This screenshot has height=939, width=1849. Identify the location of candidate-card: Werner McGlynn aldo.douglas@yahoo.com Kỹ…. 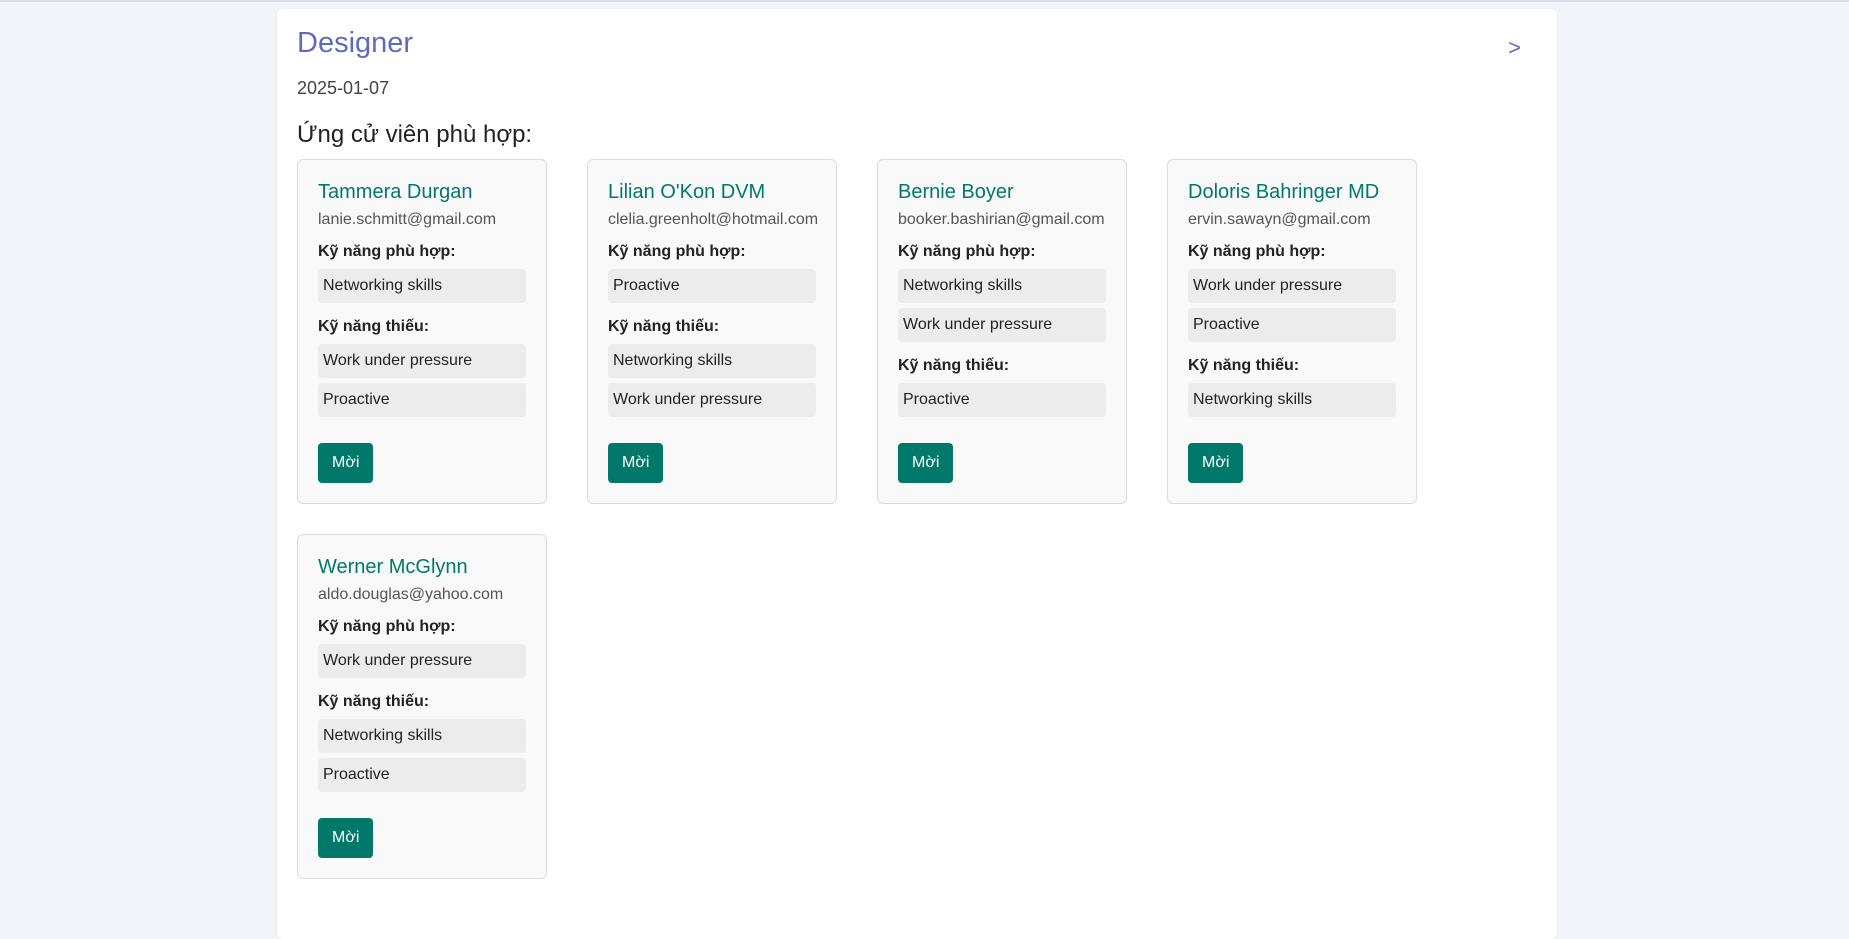
(422, 706).